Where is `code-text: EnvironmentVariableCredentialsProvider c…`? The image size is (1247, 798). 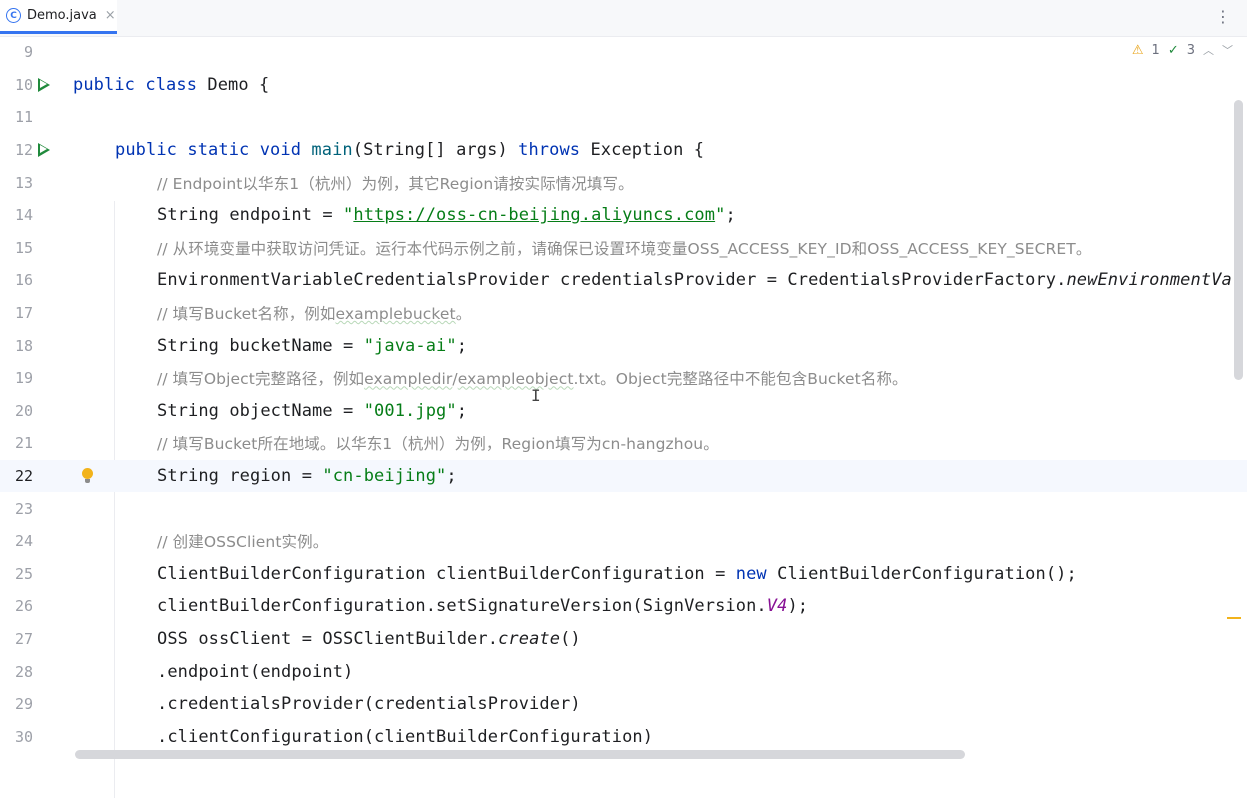
code-text: EnvironmentVariableCredentialsProvider c… is located at coordinates (694, 280).